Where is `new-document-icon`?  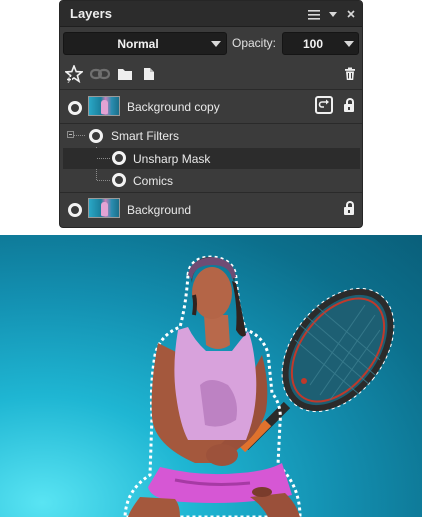
new-document-icon is located at coordinates (149, 74).